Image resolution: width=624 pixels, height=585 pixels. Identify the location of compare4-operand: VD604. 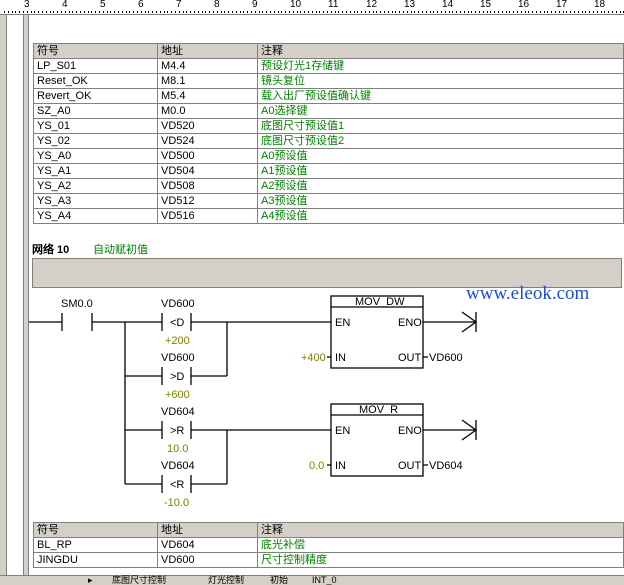
(178, 466).